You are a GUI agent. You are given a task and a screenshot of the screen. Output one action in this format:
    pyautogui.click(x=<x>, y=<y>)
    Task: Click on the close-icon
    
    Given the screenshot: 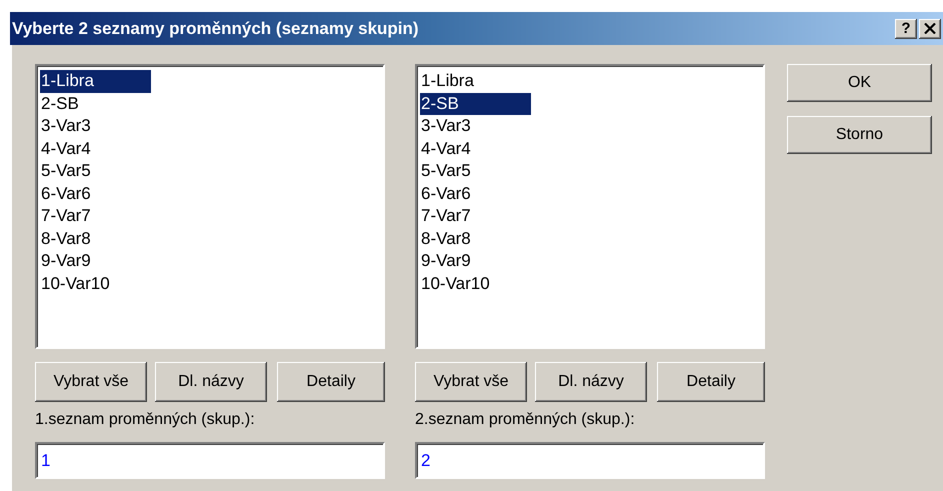 What is the action you would take?
    pyautogui.click(x=930, y=28)
    